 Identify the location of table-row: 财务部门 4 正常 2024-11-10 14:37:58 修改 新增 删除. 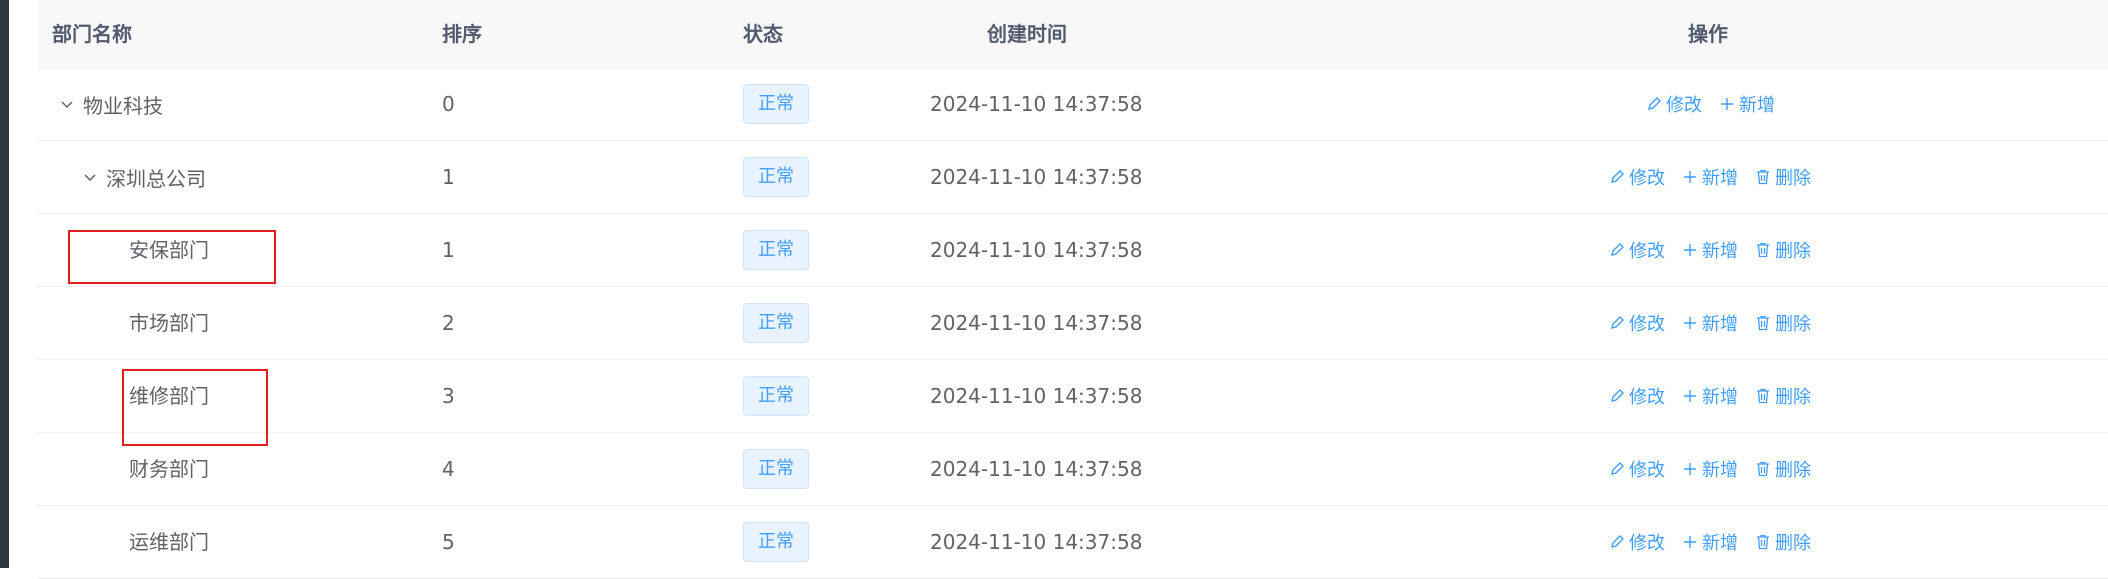
(1072, 469).